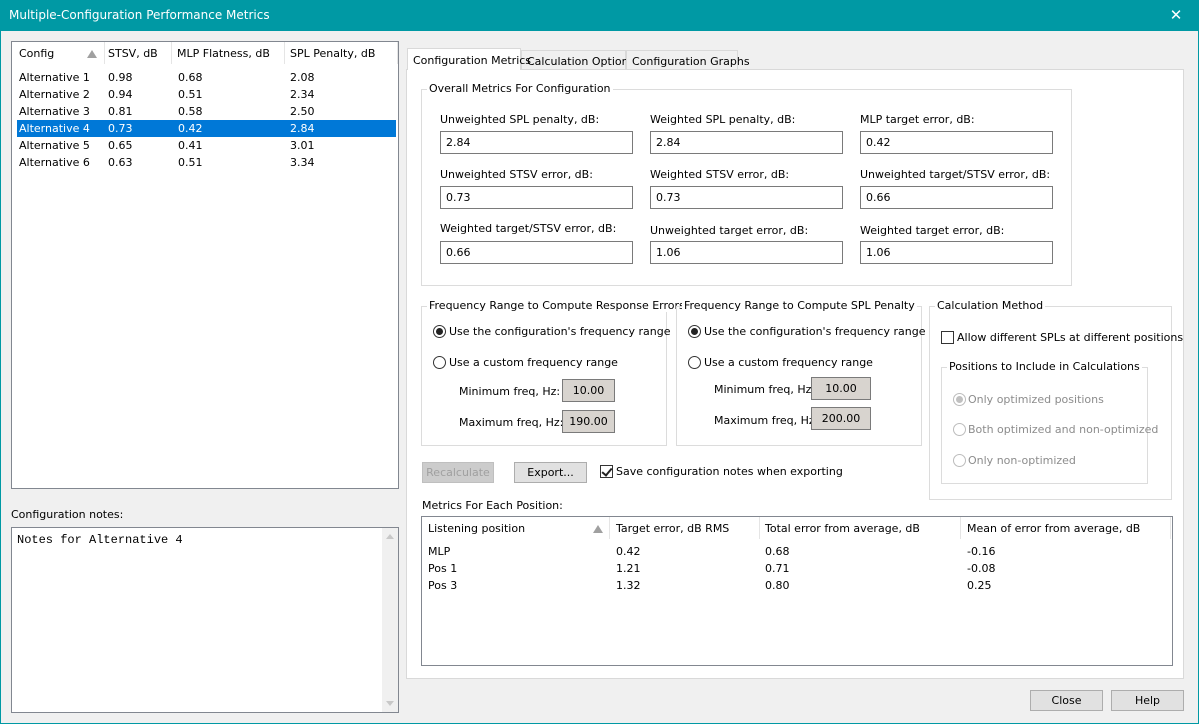 Image resolution: width=1199 pixels, height=724 pixels. I want to click on only-optimized-label: Only optimized positions, so click(1036, 399).